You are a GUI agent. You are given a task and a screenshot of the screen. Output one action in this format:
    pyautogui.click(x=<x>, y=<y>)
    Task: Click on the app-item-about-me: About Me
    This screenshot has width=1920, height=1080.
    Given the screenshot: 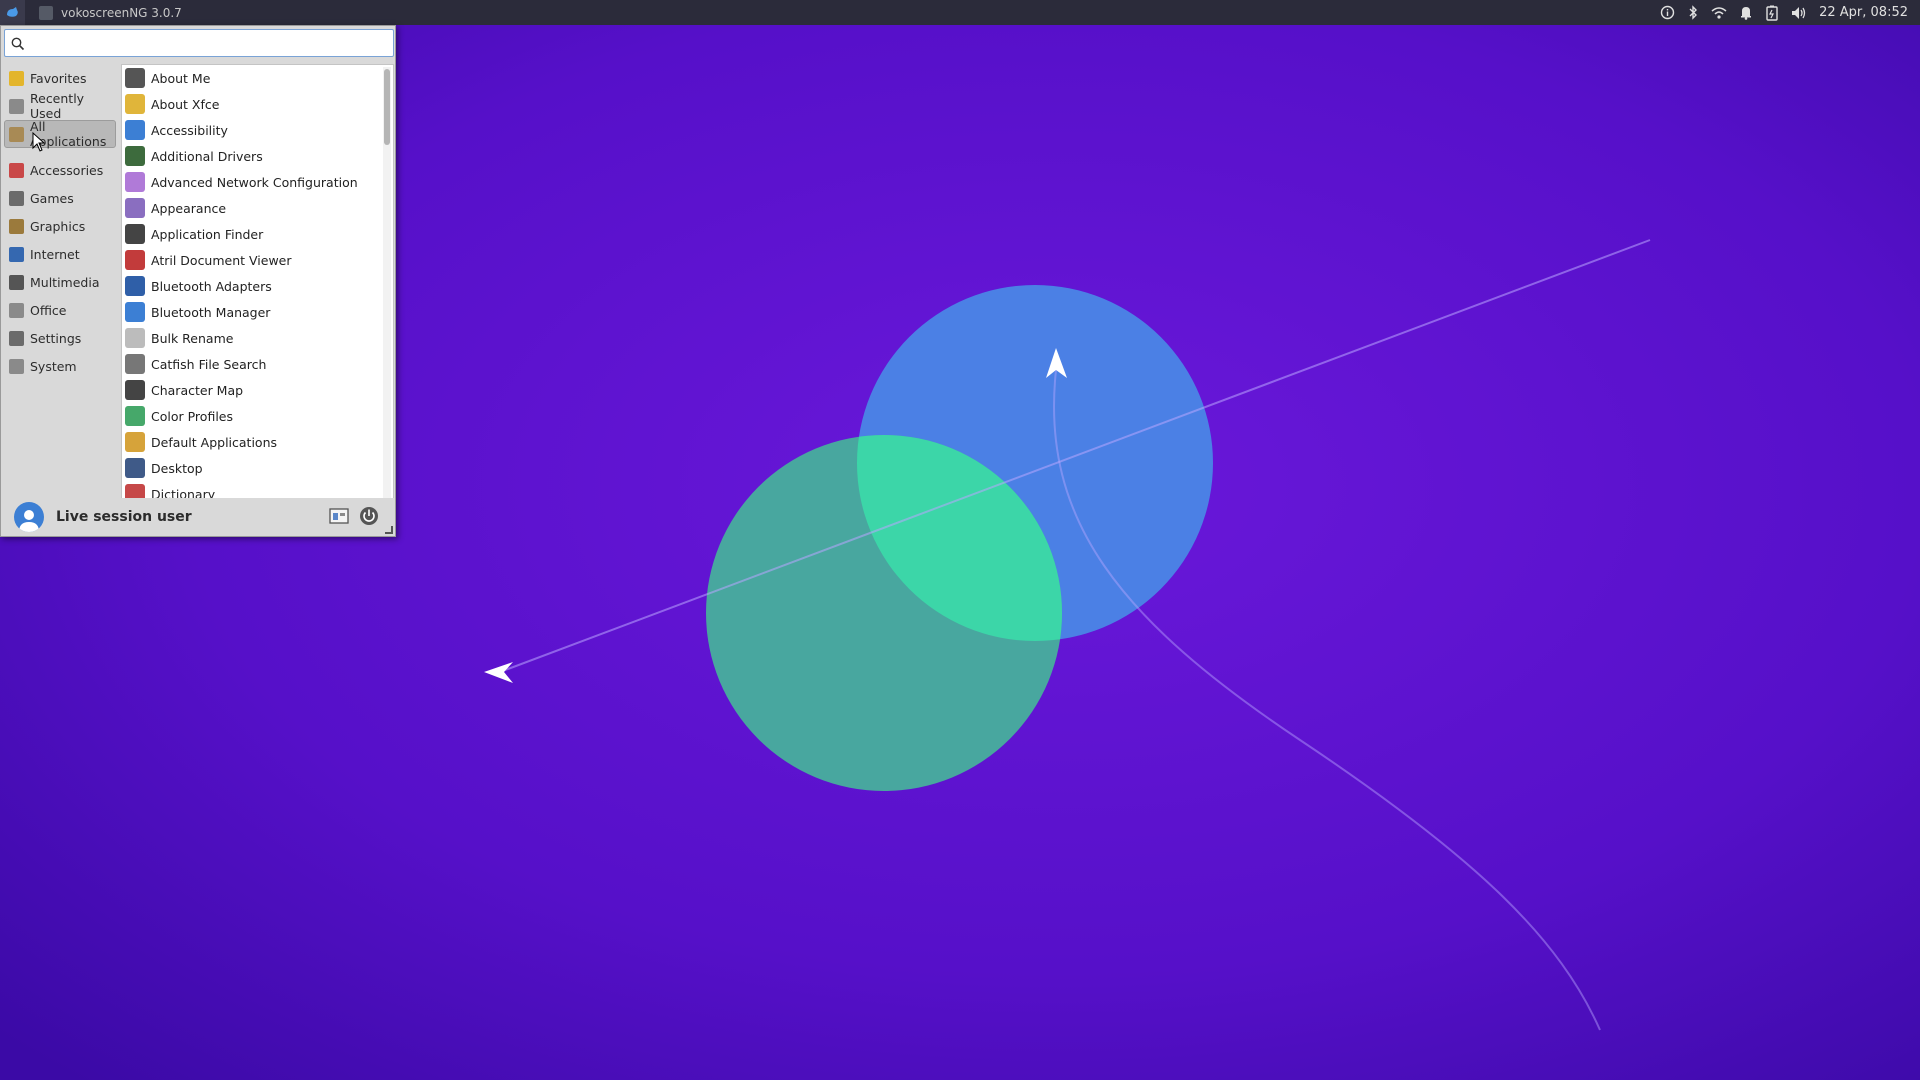 What is the action you would take?
    pyautogui.click(x=257, y=78)
    